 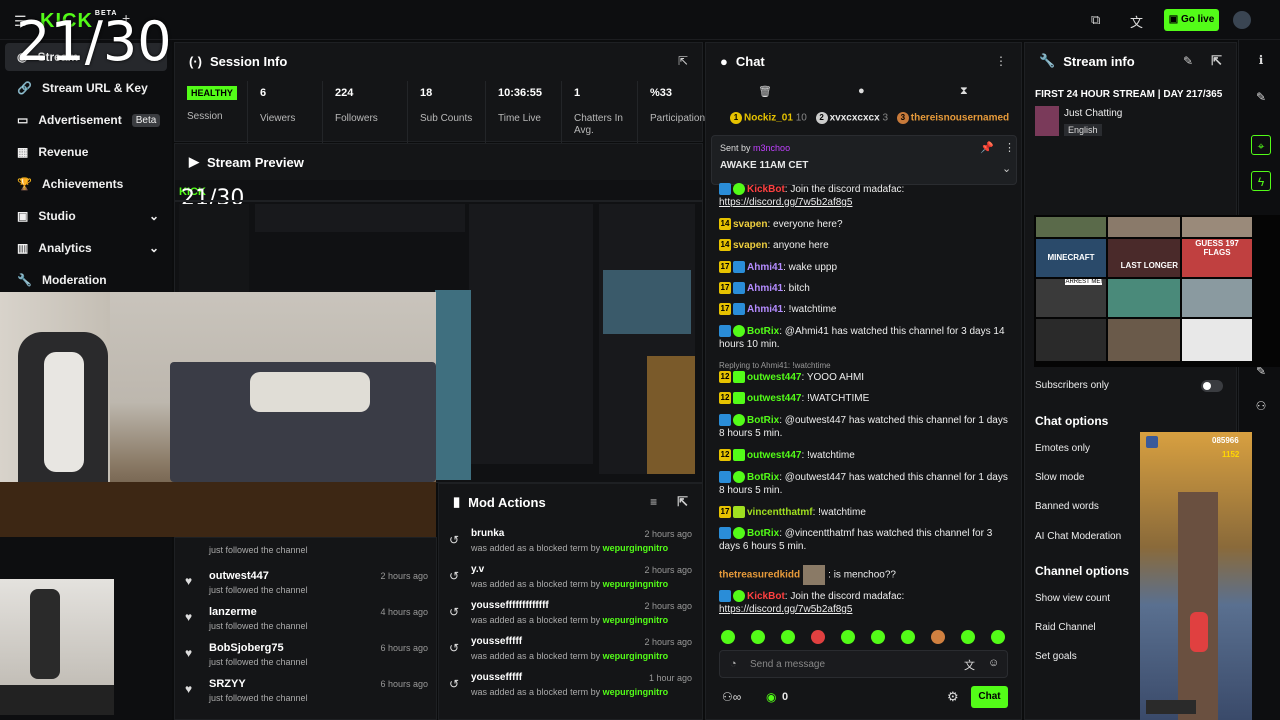 I want to click on sidebar-item-stream-url: 🔗 Stream URL & Key, so click(x=86, y=88).